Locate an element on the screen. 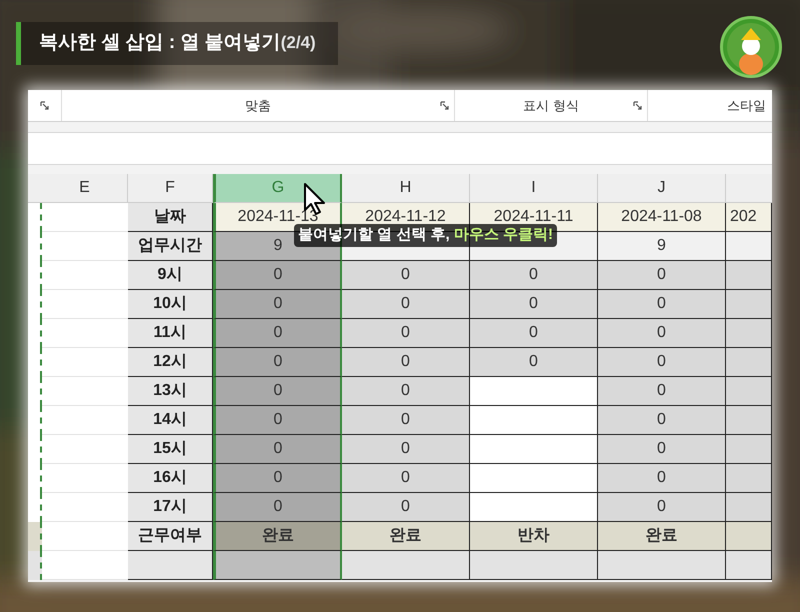 The image size is (800, 612). column-header: H is located at coordinates (406, 188).